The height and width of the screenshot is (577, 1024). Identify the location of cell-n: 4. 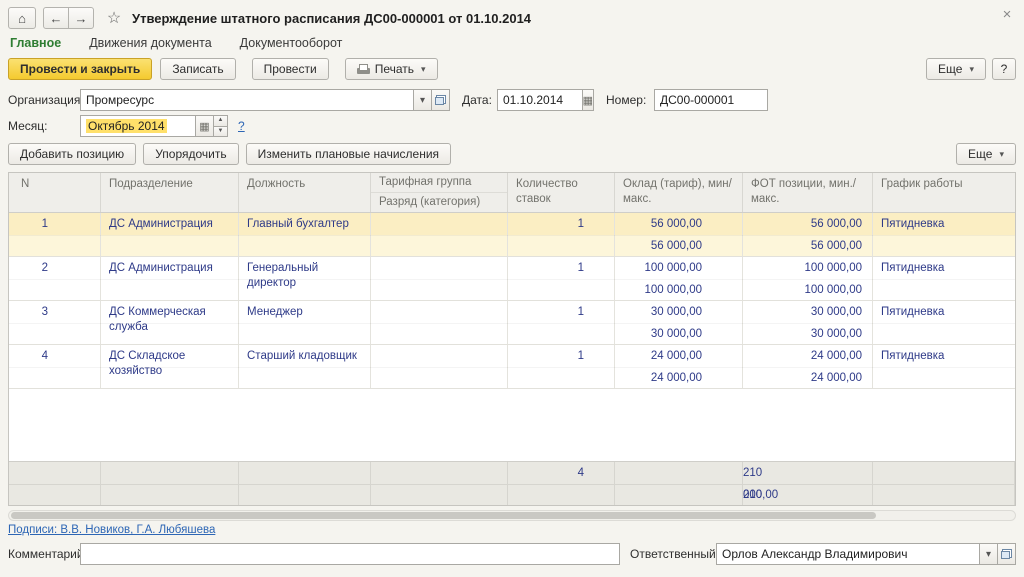
(55, 366).